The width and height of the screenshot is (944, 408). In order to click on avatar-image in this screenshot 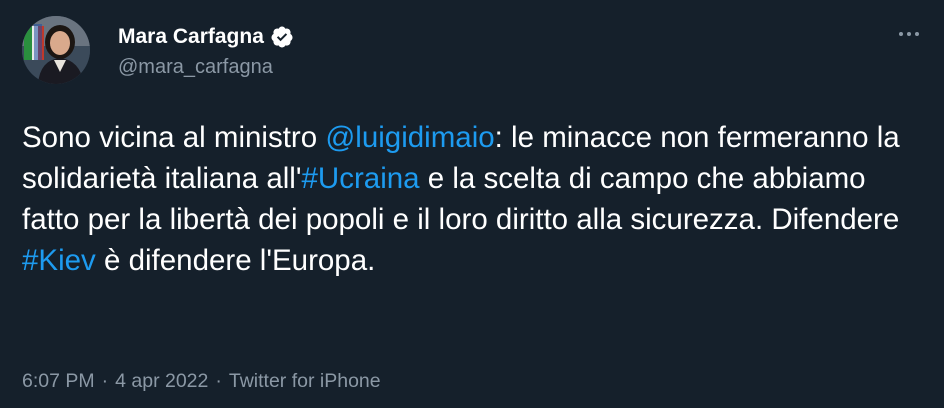, I will do `click(56, 50)`.